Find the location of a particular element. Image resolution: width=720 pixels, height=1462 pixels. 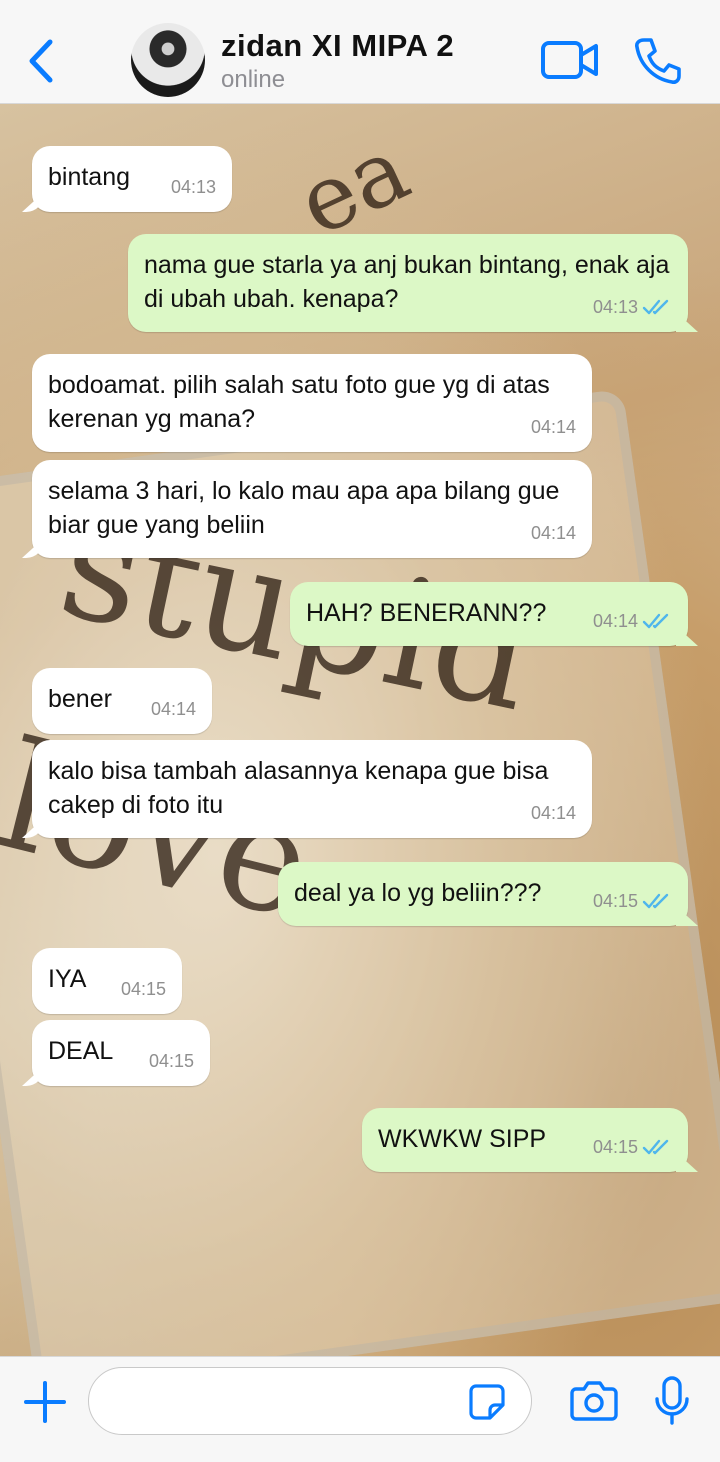

chevron-left-icon is located at coordinates (41, 61).